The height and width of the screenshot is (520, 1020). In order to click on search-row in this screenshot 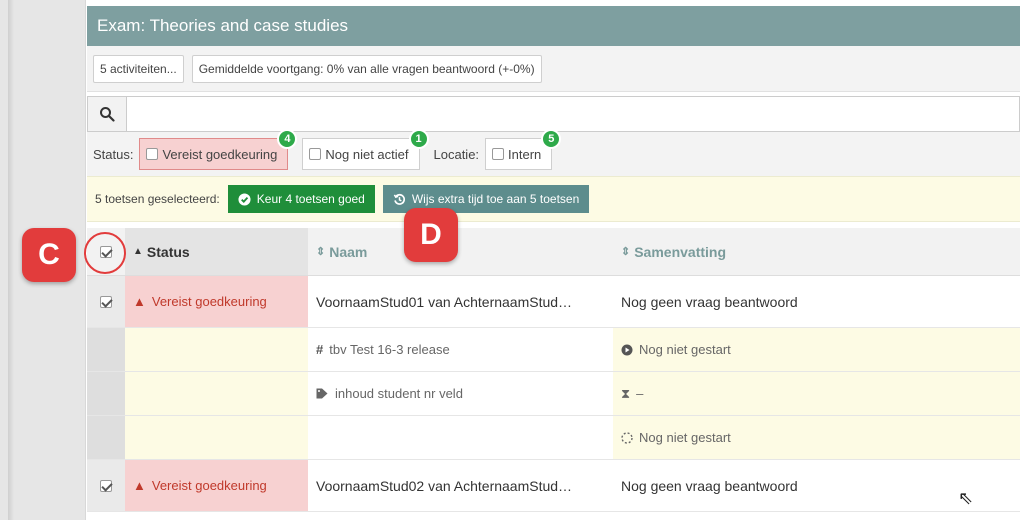, I will do `click(553, 114)`.